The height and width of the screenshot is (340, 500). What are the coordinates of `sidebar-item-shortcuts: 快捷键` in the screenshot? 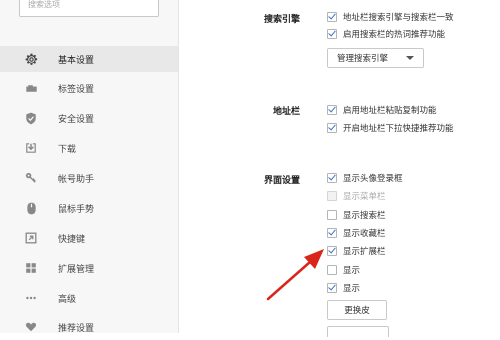 It's located at (89, 238).